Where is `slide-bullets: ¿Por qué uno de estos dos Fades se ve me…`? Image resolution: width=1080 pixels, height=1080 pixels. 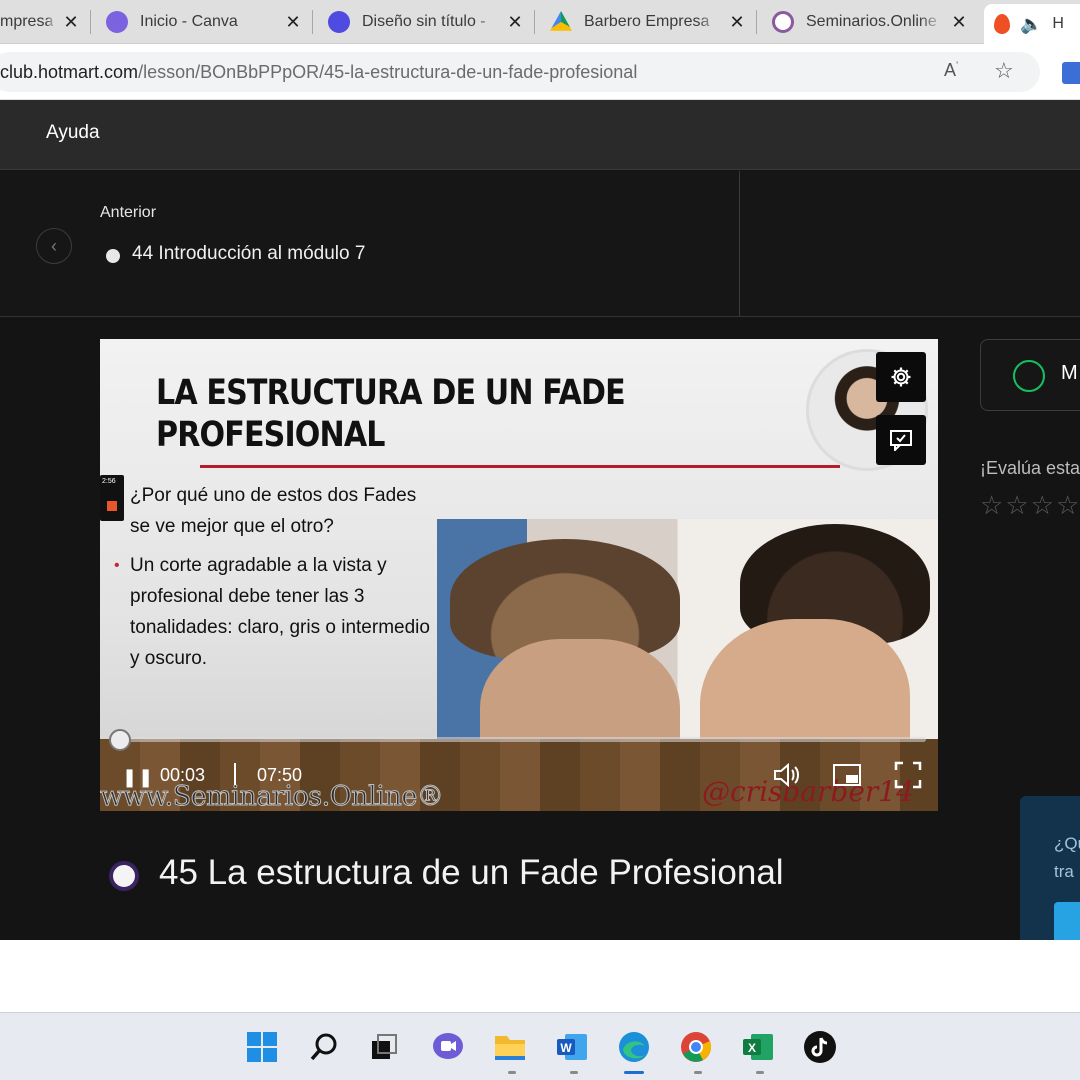
slide-bullets: ¿Por qué uno de estos dos Fades se ve me… is located at coordinates (282, 577).